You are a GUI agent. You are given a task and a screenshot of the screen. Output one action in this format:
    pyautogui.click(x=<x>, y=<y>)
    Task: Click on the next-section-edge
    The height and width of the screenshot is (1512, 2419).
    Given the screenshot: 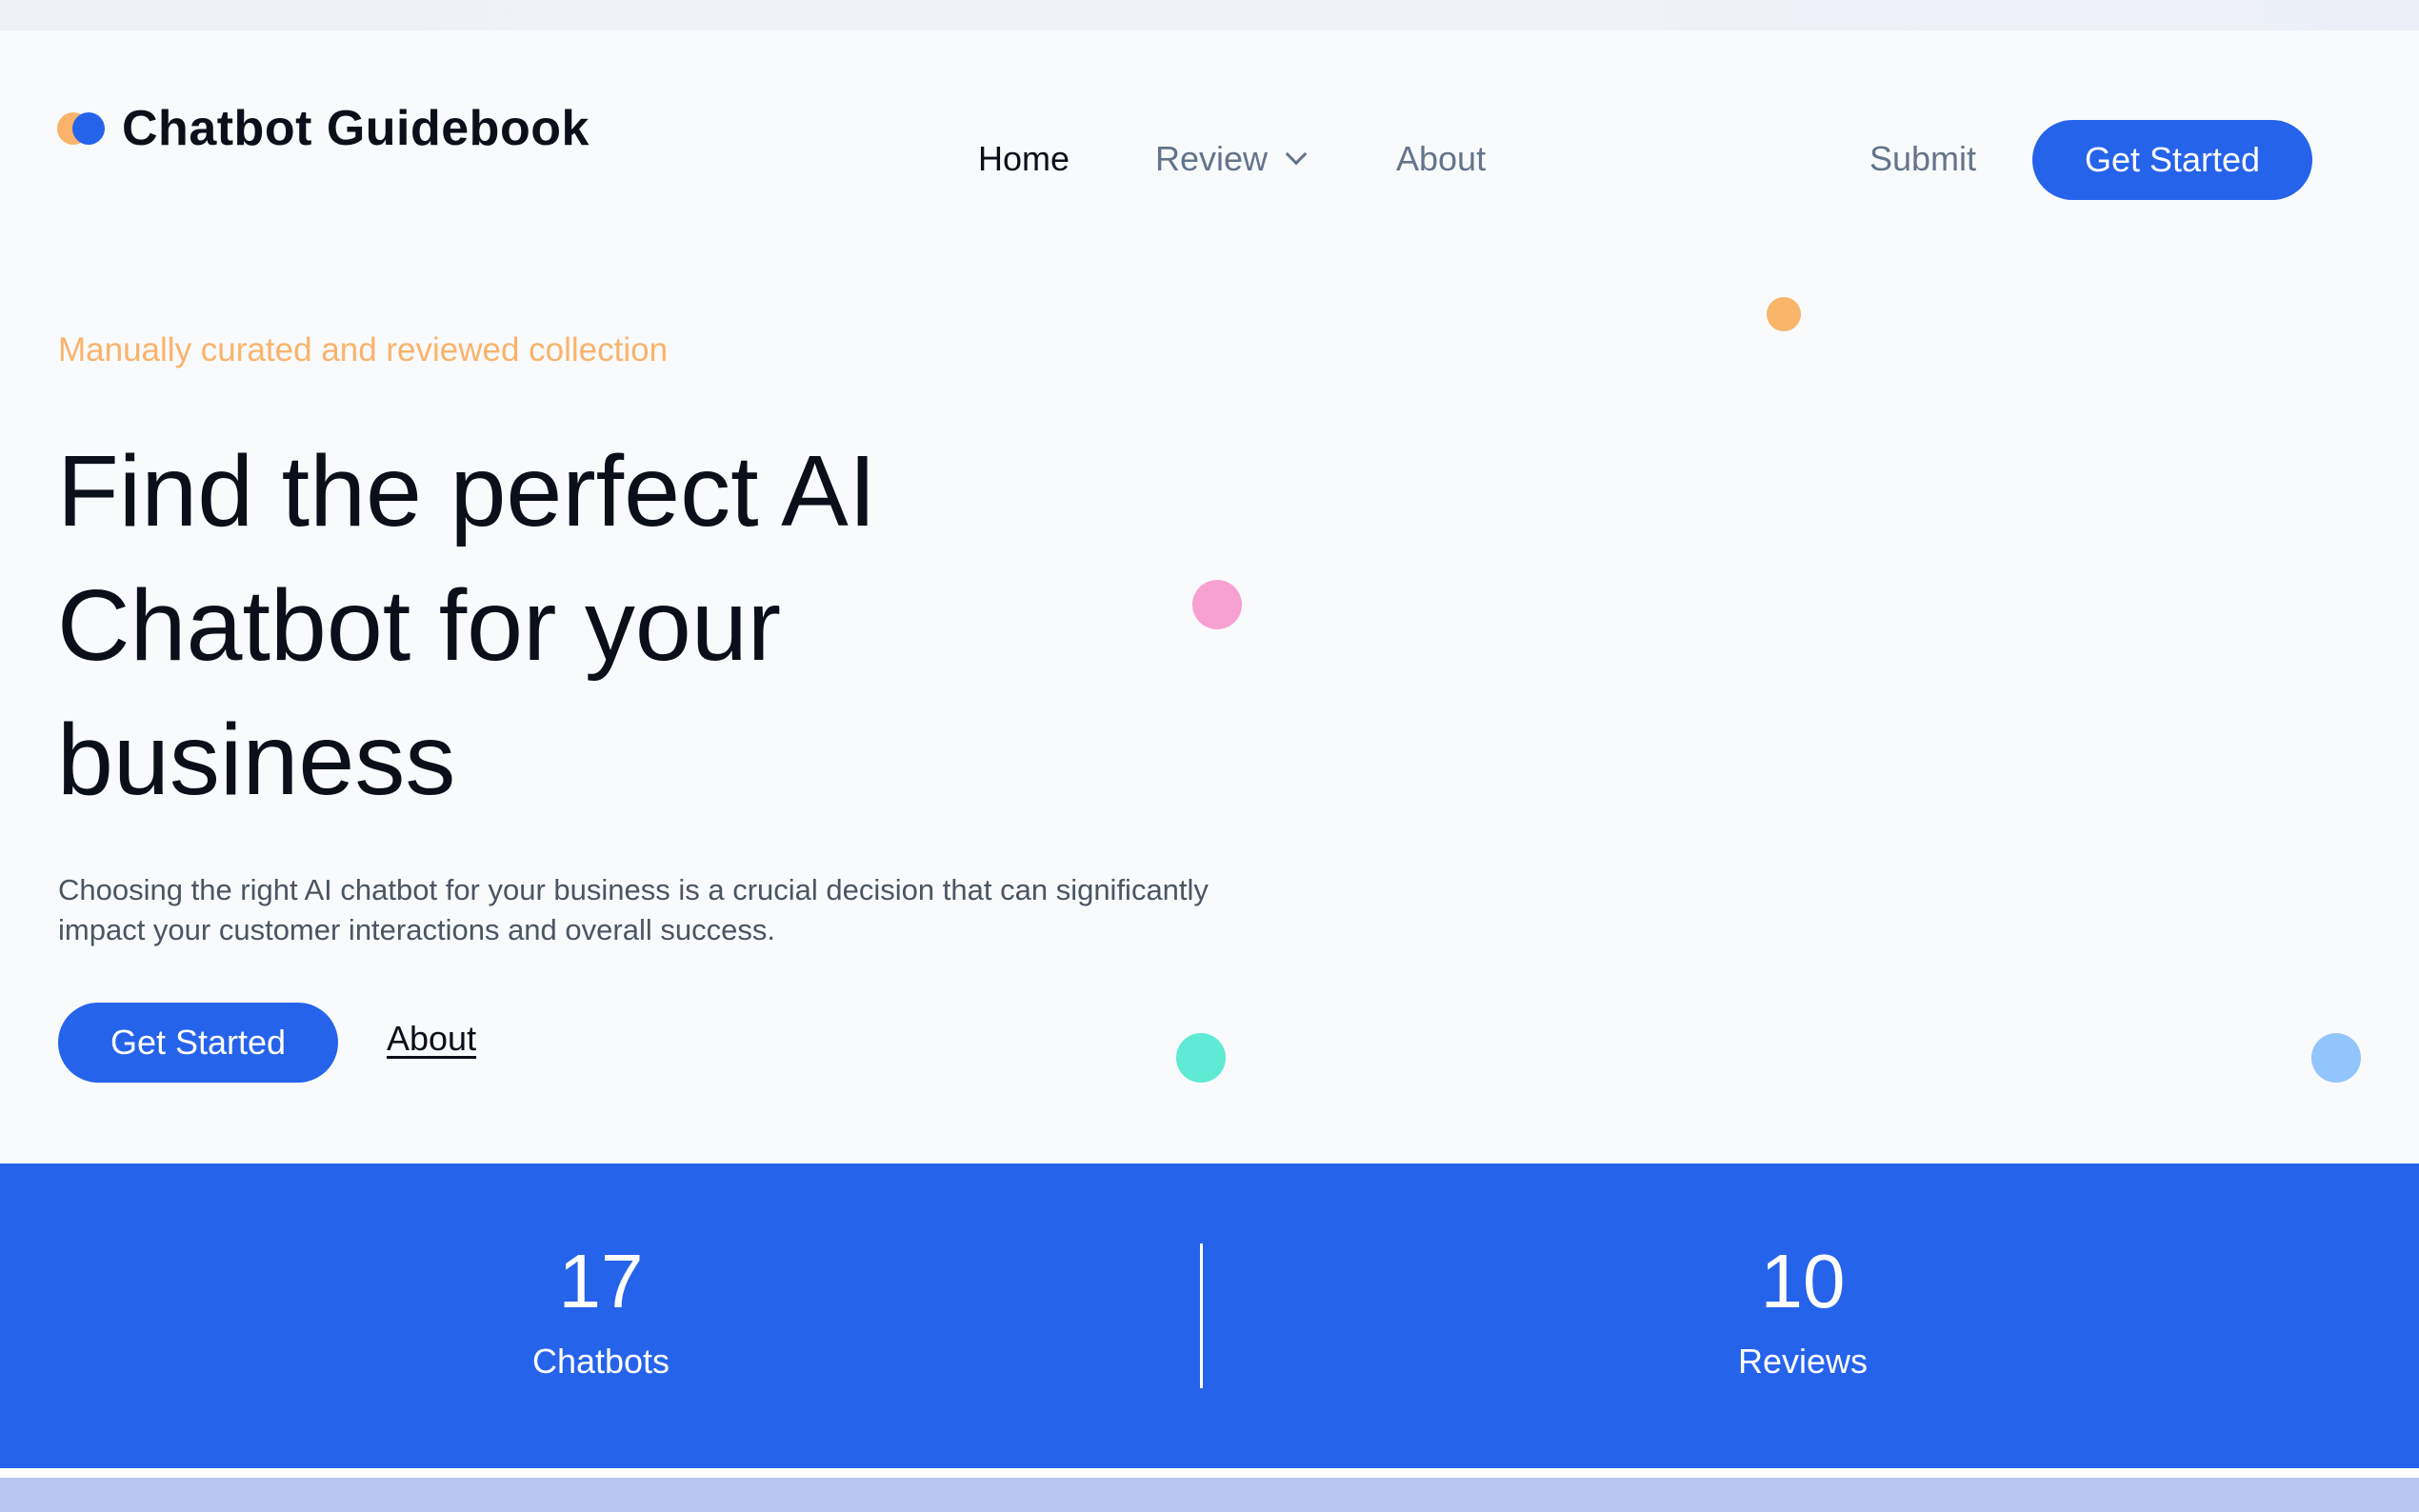 What is the action you would take?
    pyautogui.click(x=1209, y=1495)
    